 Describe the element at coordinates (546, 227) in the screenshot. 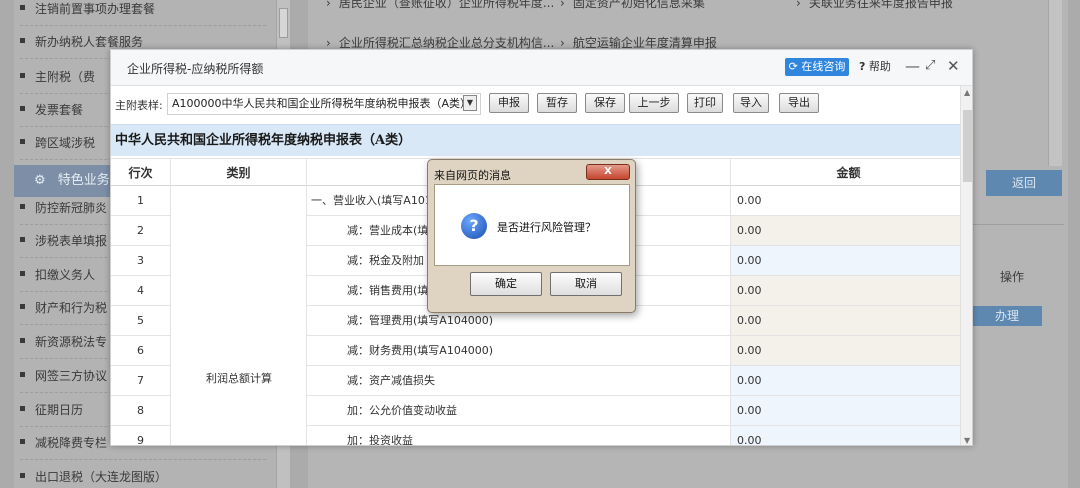

I see `dialog-message: 是否进行风险管理？` at that location.